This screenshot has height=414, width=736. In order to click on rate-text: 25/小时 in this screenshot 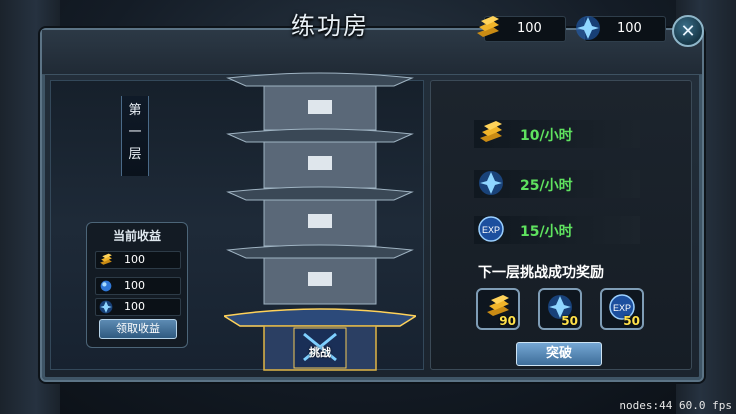, I will do `click(546, 186)`.